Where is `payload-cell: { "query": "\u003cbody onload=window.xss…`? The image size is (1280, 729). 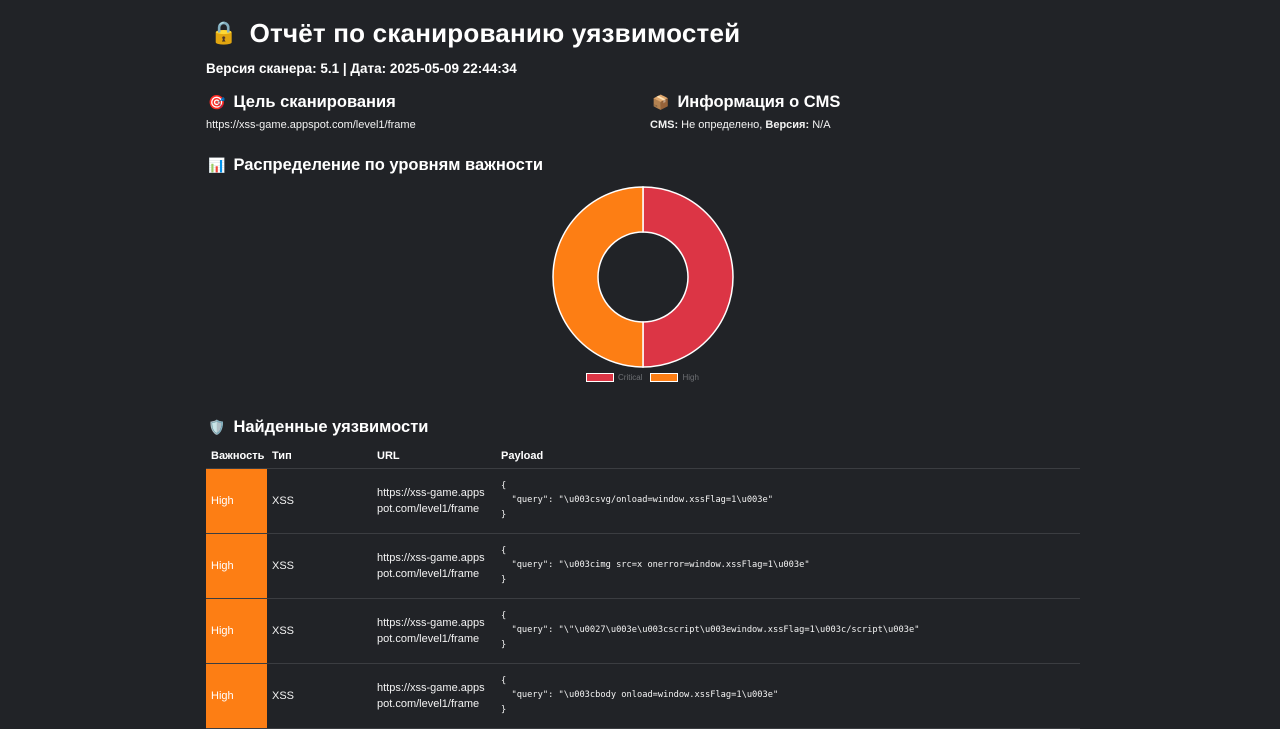
payload-cell: { "query": "\u003cbody onload=window.xss… is located at coordinates (788, 696).